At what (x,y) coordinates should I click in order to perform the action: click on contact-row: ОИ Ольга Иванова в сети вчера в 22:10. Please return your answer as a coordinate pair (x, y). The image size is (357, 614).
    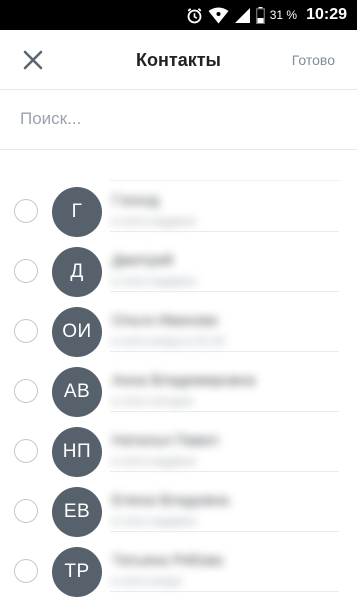
    Looking at the image, I should click on (178, 324).